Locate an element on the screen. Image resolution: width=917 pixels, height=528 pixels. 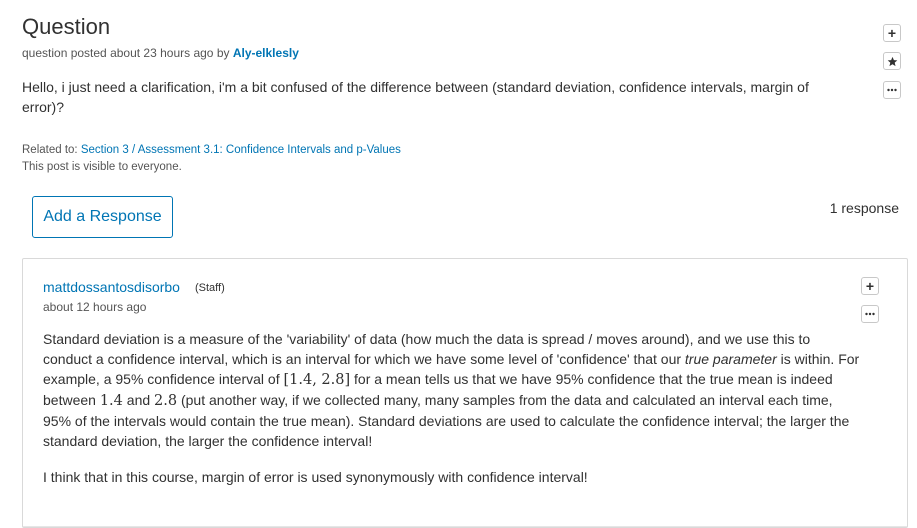
response-plus-button: + is located at coordinates (870, 286).